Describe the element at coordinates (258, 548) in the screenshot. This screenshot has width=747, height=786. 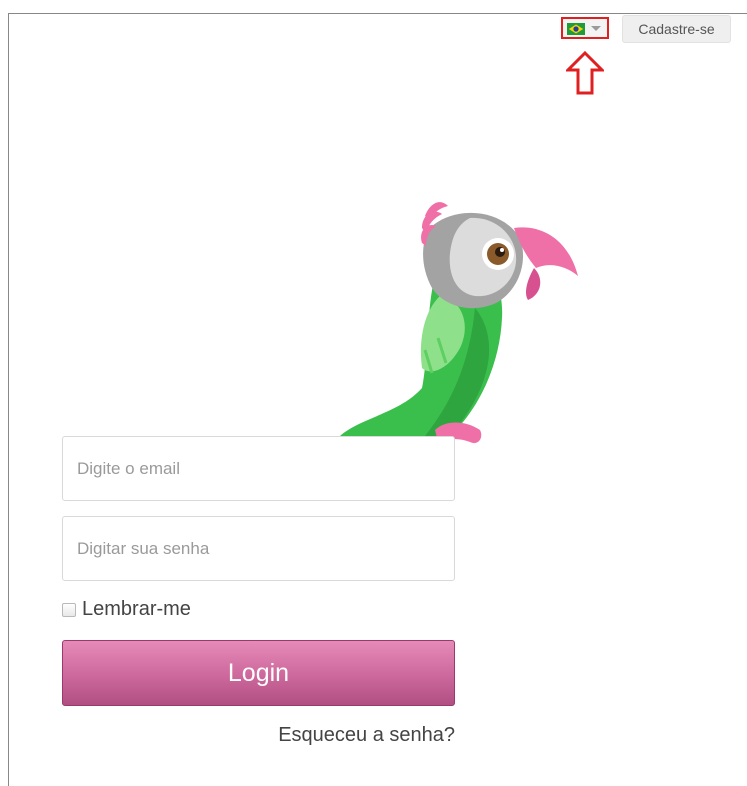
I see `password-field` at that location.